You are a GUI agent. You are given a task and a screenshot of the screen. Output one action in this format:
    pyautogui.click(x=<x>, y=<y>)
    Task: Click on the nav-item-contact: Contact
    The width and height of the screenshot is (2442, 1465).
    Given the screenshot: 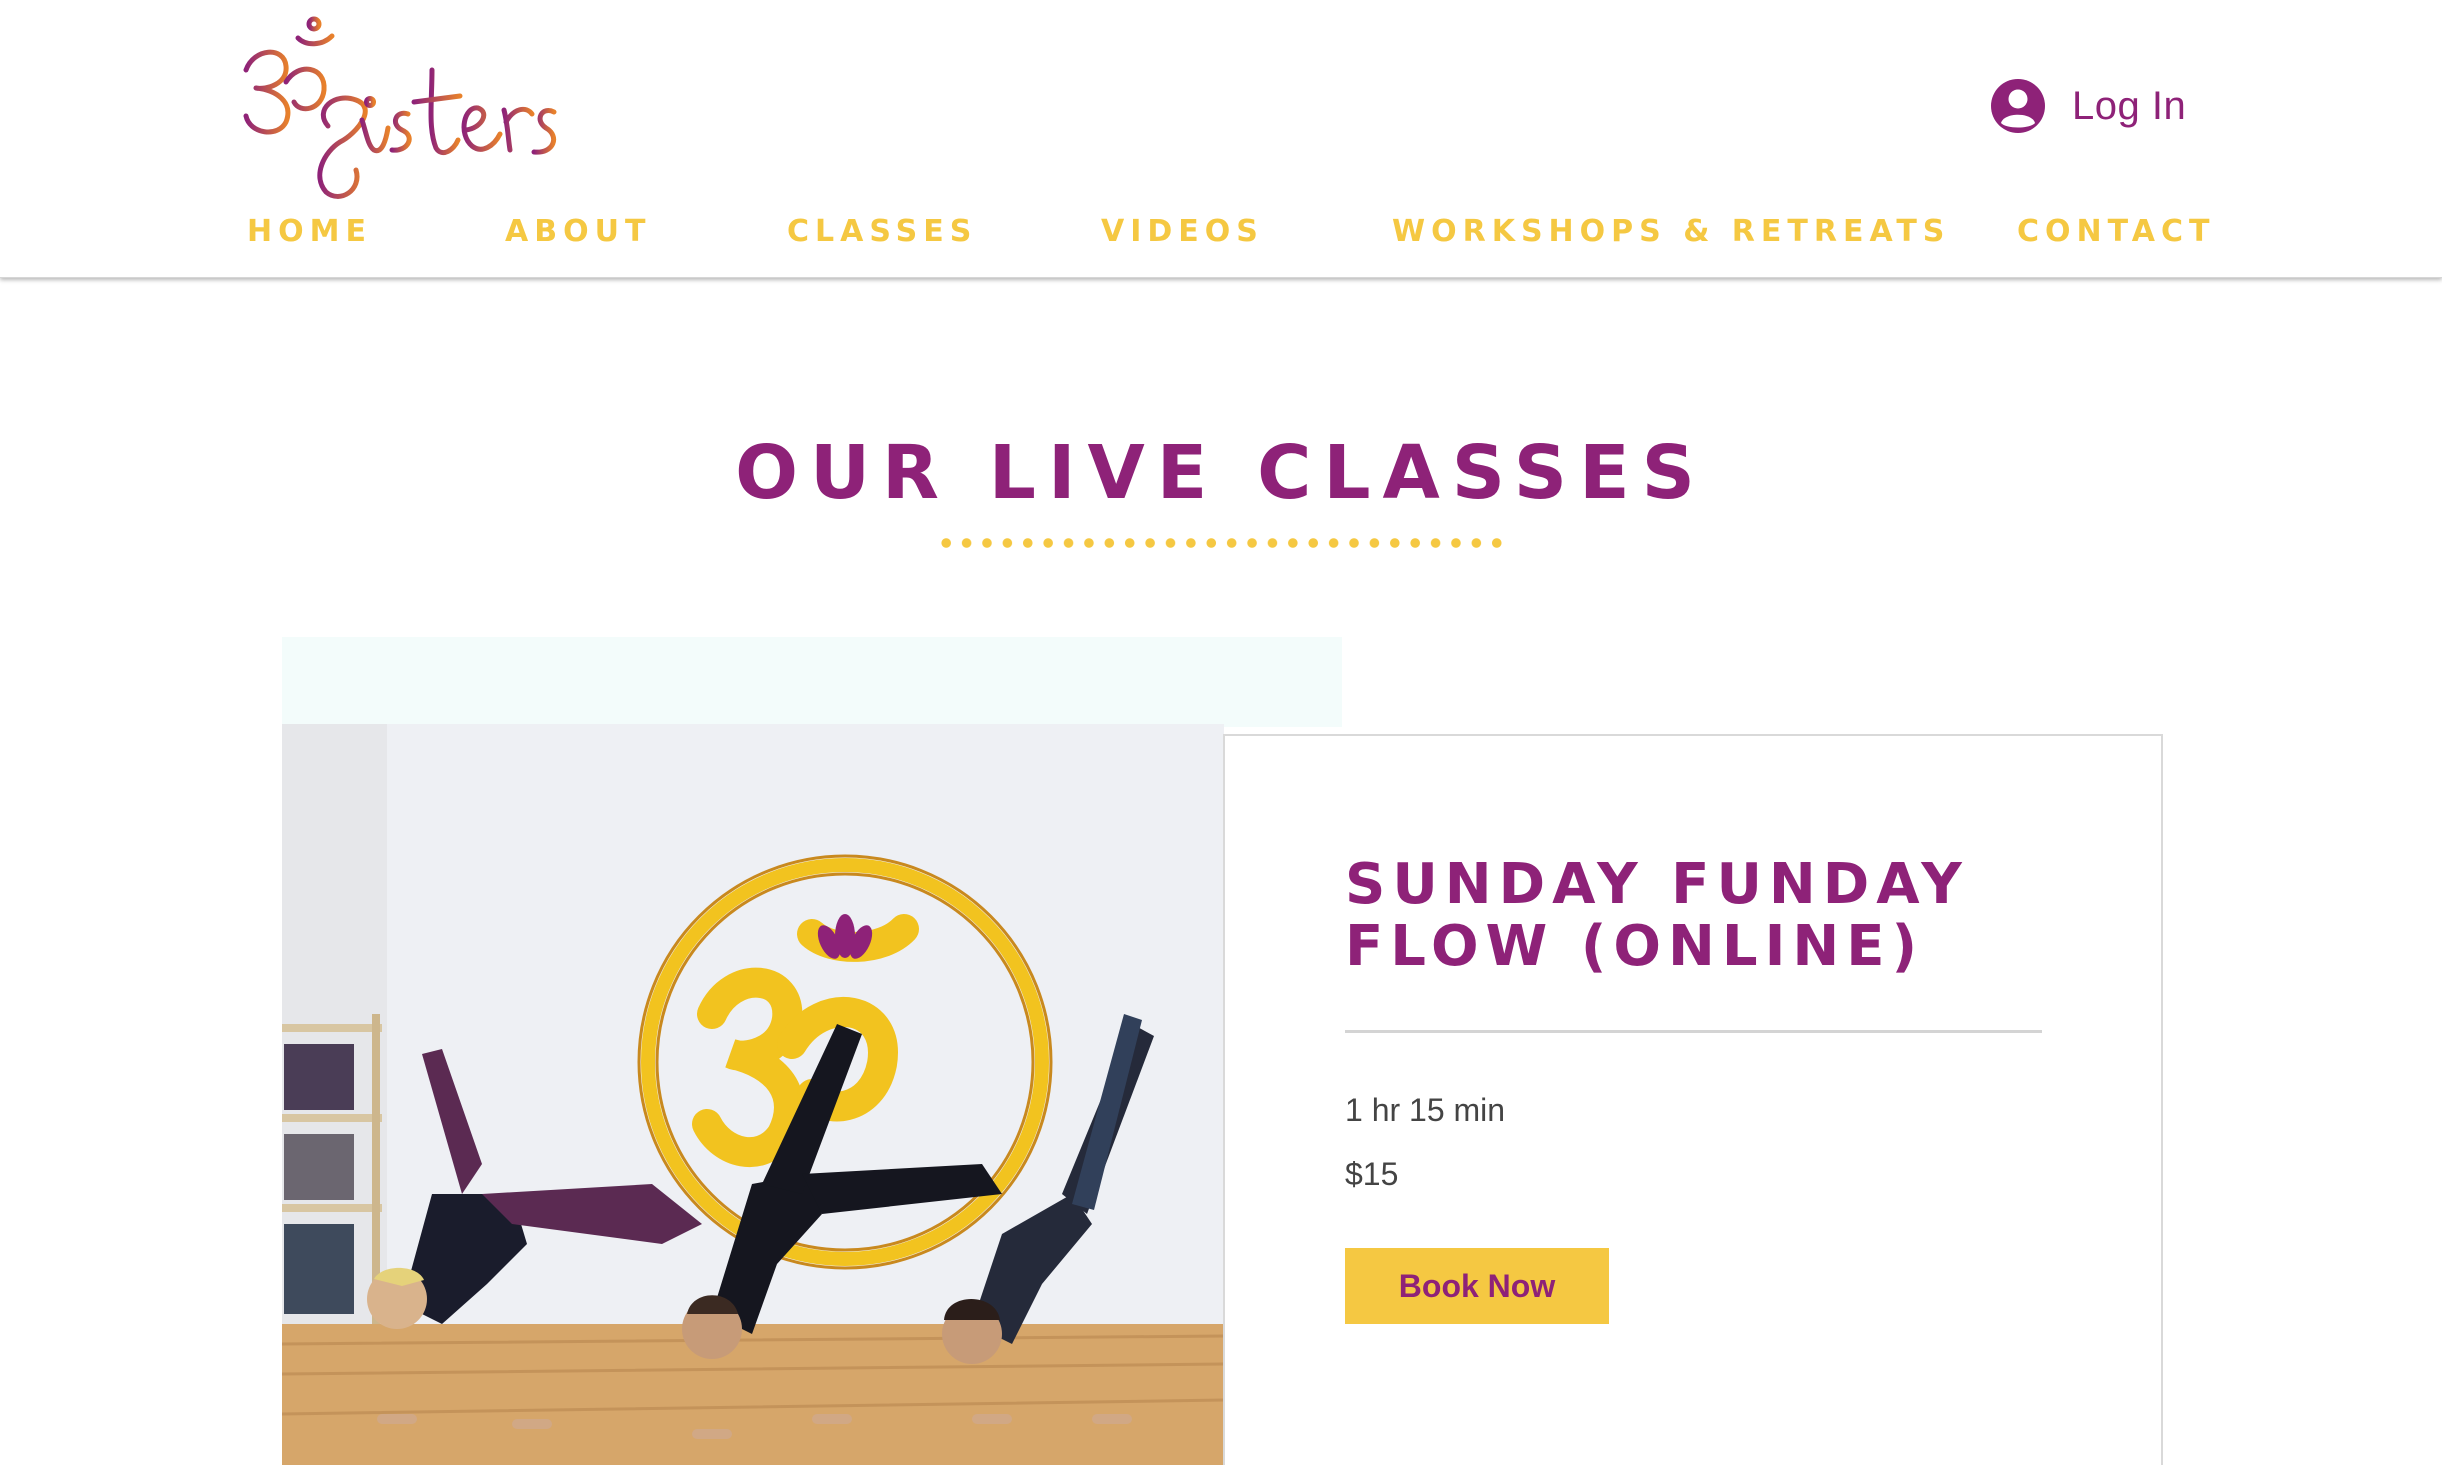 What is the action you would take?
    pyautogui.click(x=2116, y=232)
    